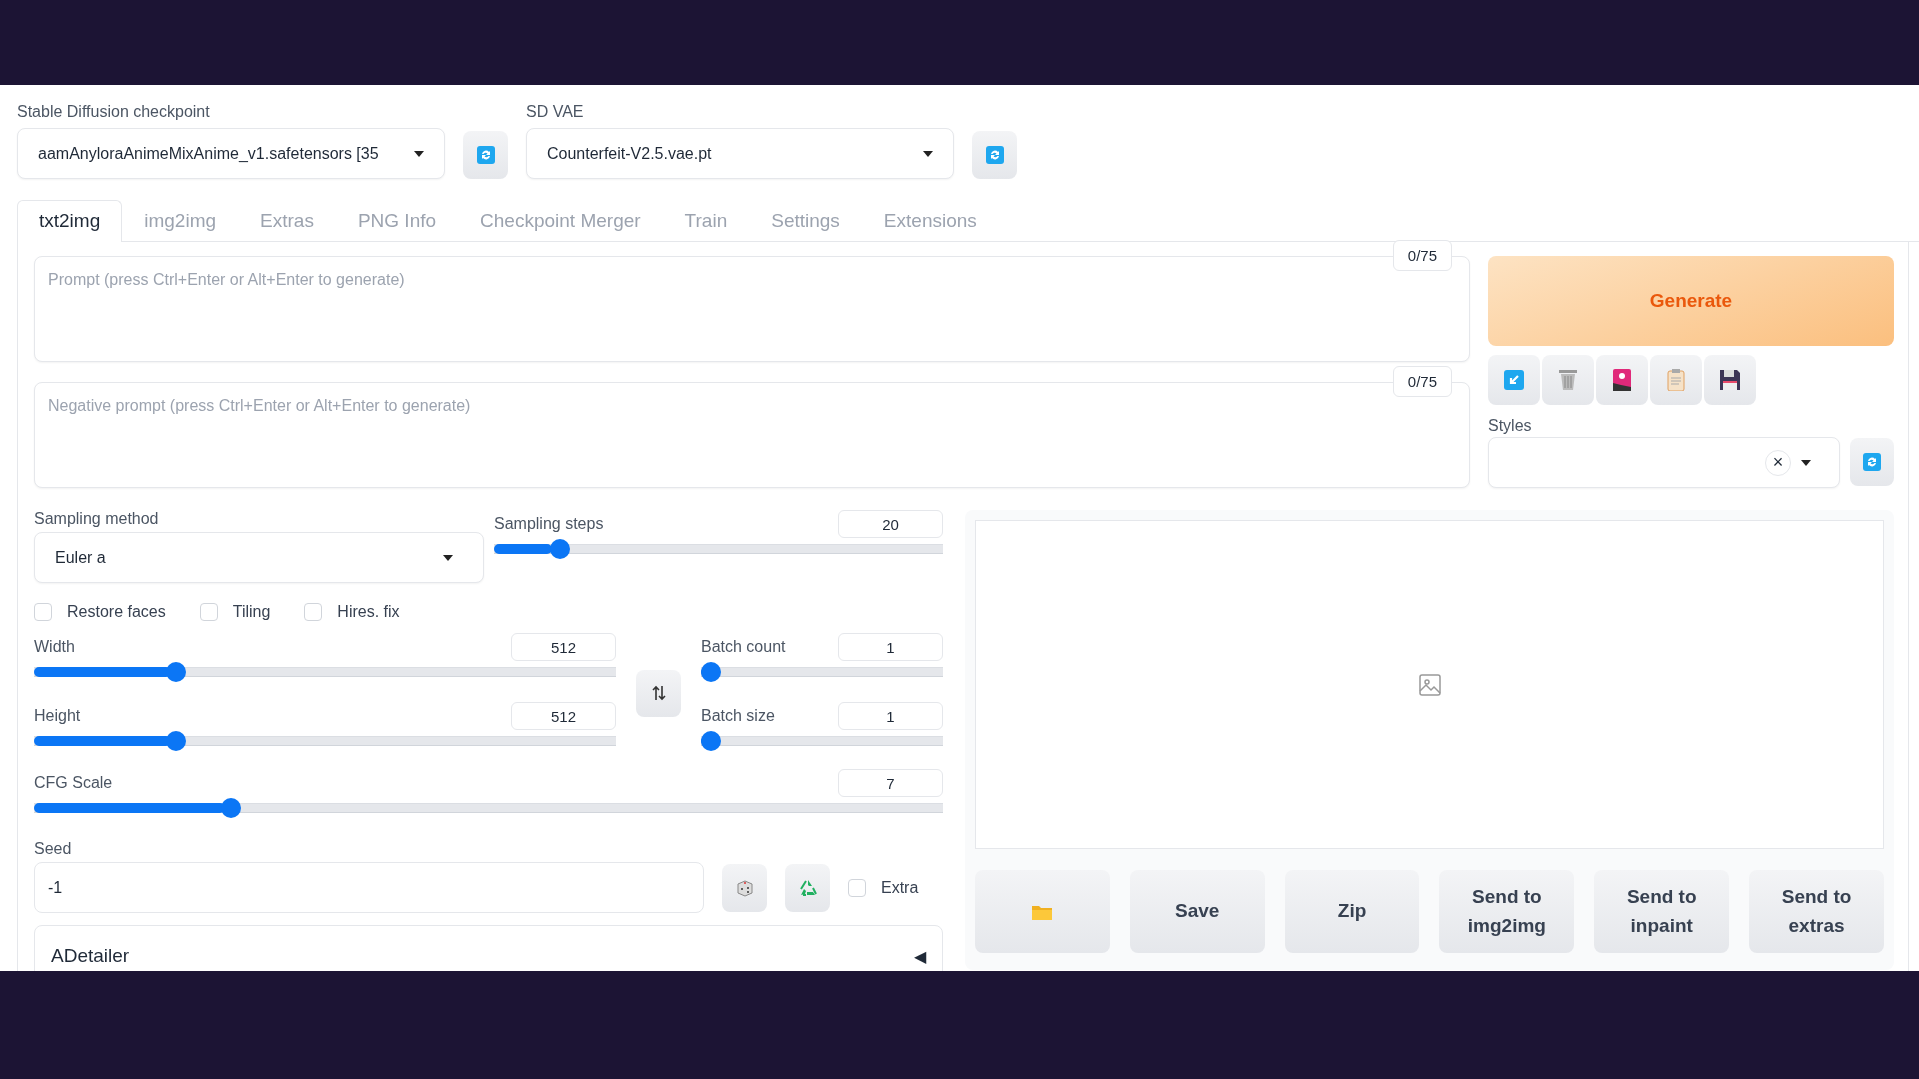  I want to click on styles-dropdown: ×, so click(1664, 462).